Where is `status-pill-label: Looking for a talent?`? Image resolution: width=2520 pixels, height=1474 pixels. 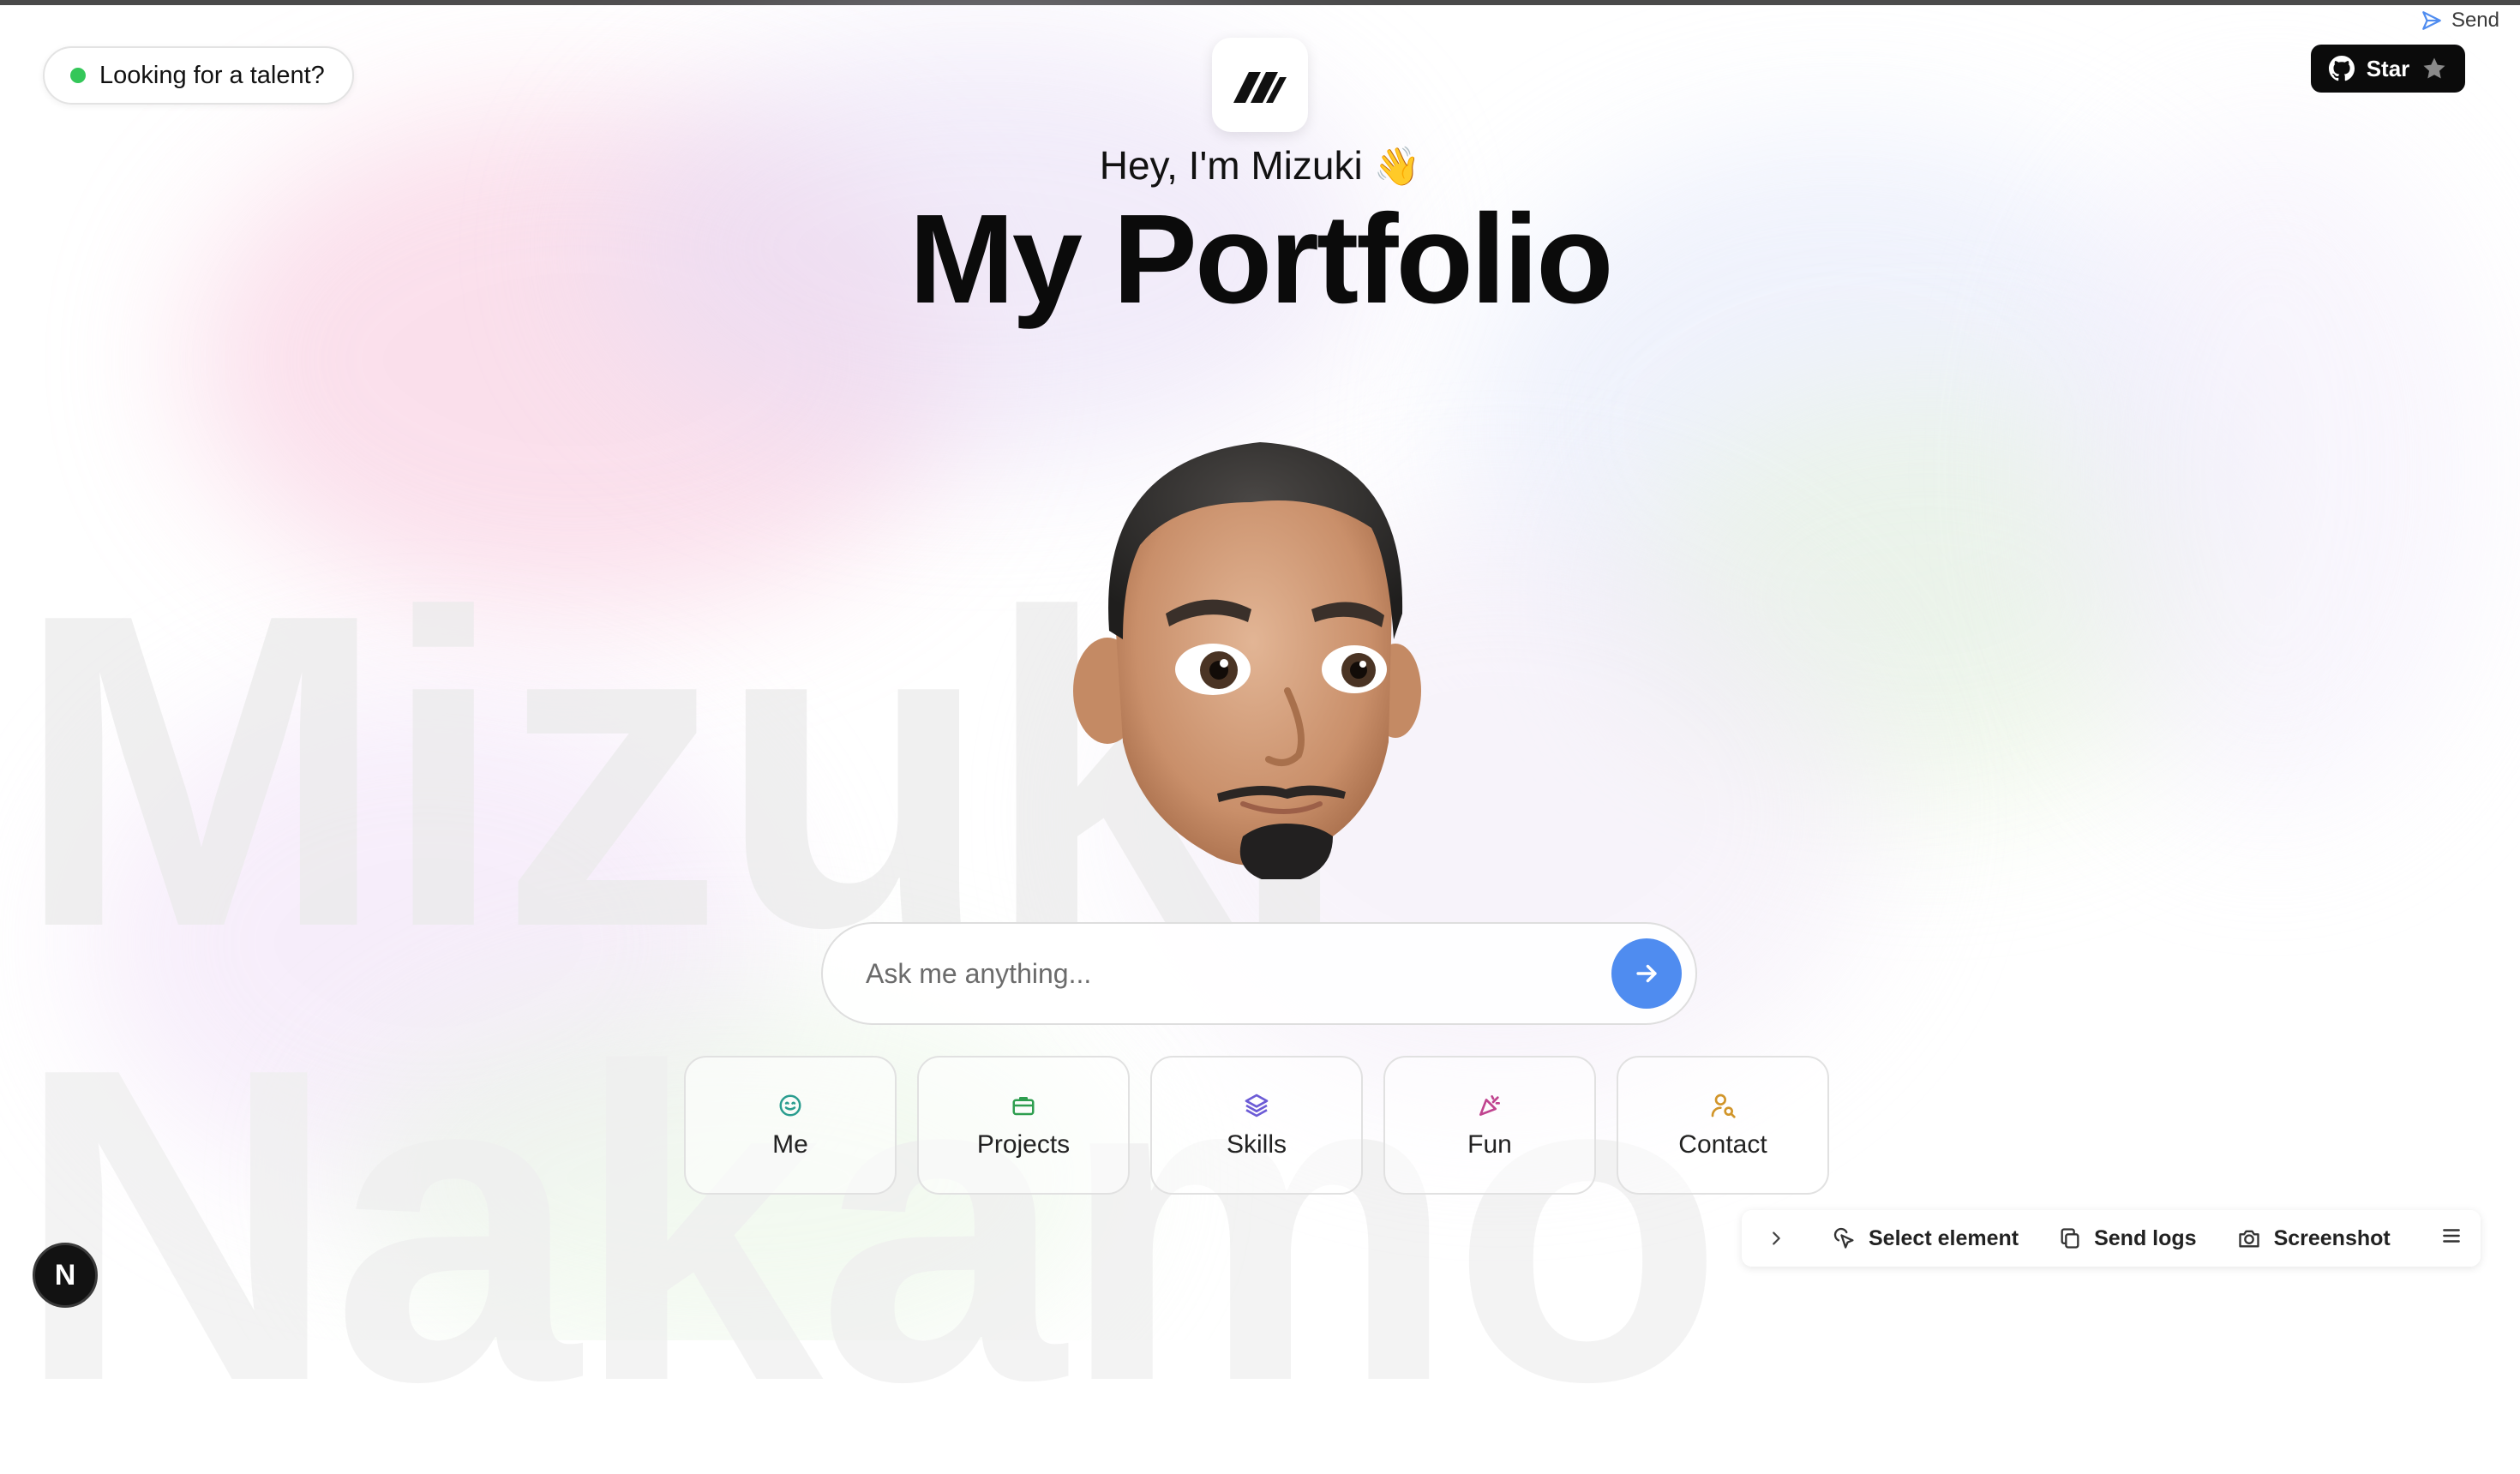
status-pill-label: Looking for a talent? is located at coordinates (212, 75).